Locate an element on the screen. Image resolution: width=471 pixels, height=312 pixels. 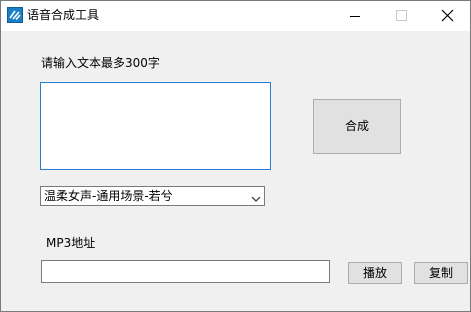
minimize-icon is located at coordinates (355, 16).